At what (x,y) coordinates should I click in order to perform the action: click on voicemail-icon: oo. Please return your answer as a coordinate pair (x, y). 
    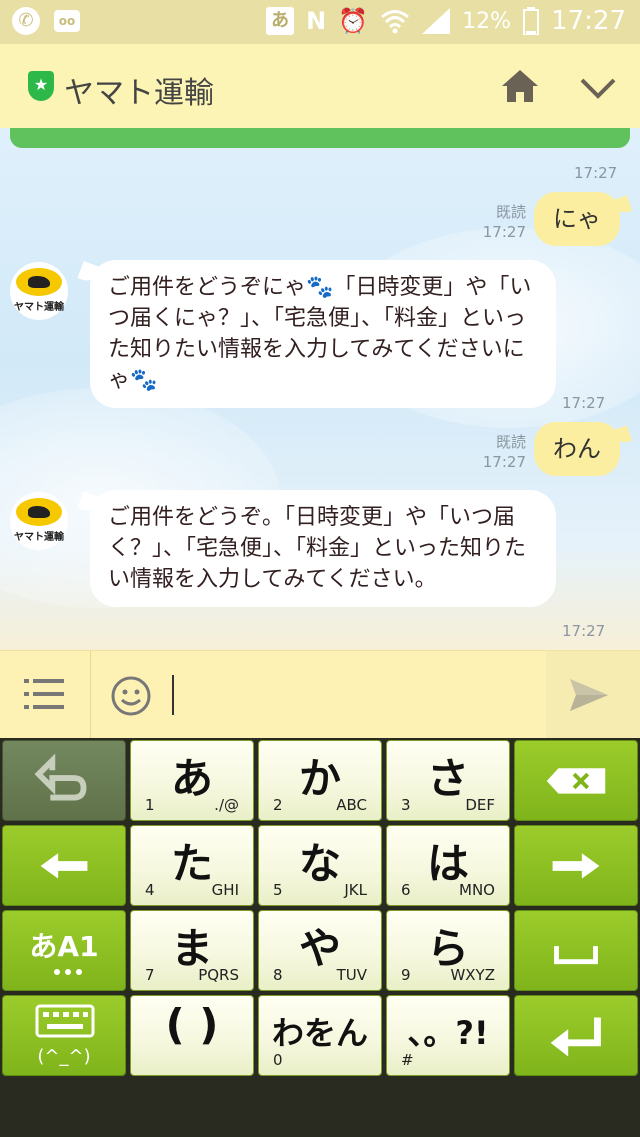
    Looking at the image, I should click on (67, 21).